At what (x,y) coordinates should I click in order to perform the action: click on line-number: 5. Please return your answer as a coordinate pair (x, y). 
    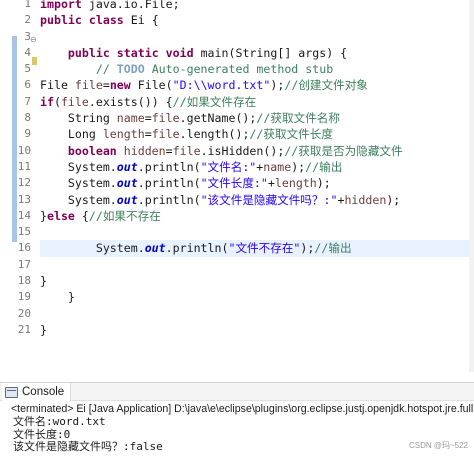
    Looking at the image, I should click on (27, 69).